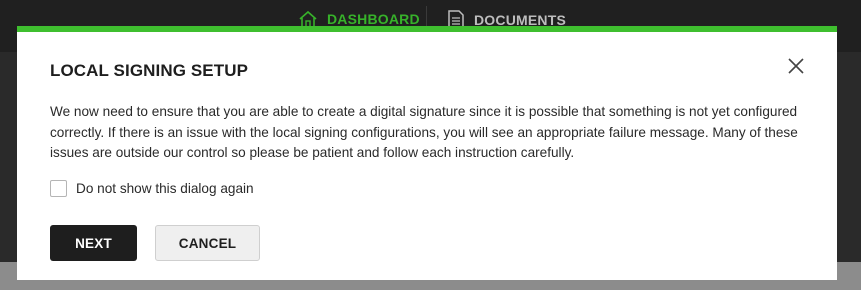  Describe the element at coordinates (149, 70) in the screenshot. I see `dialog-title: LOCAL SIGNING SETUP` at that location.